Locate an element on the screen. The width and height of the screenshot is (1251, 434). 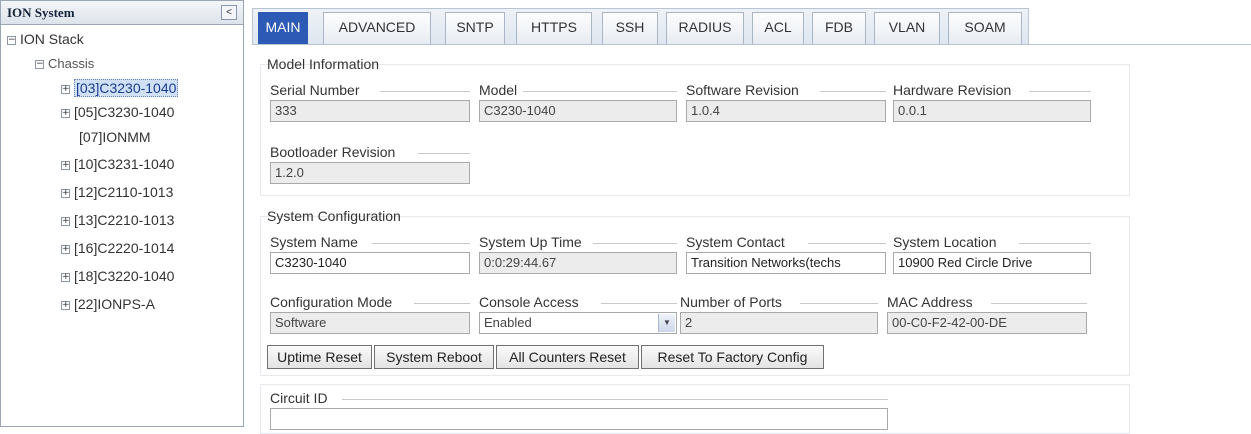
tree-node-slot: + [05]C3230-1040 is located at coordinates (117, 112).